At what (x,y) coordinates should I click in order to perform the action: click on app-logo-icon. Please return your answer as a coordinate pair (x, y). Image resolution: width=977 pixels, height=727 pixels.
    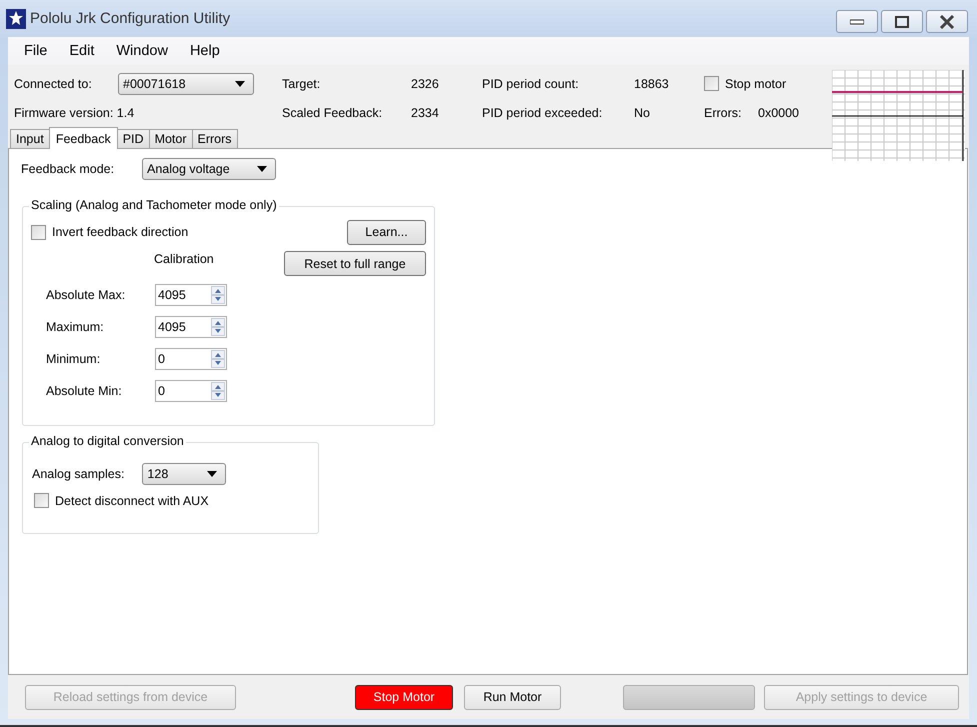
    Looking at the image, I should click on (16, 18).